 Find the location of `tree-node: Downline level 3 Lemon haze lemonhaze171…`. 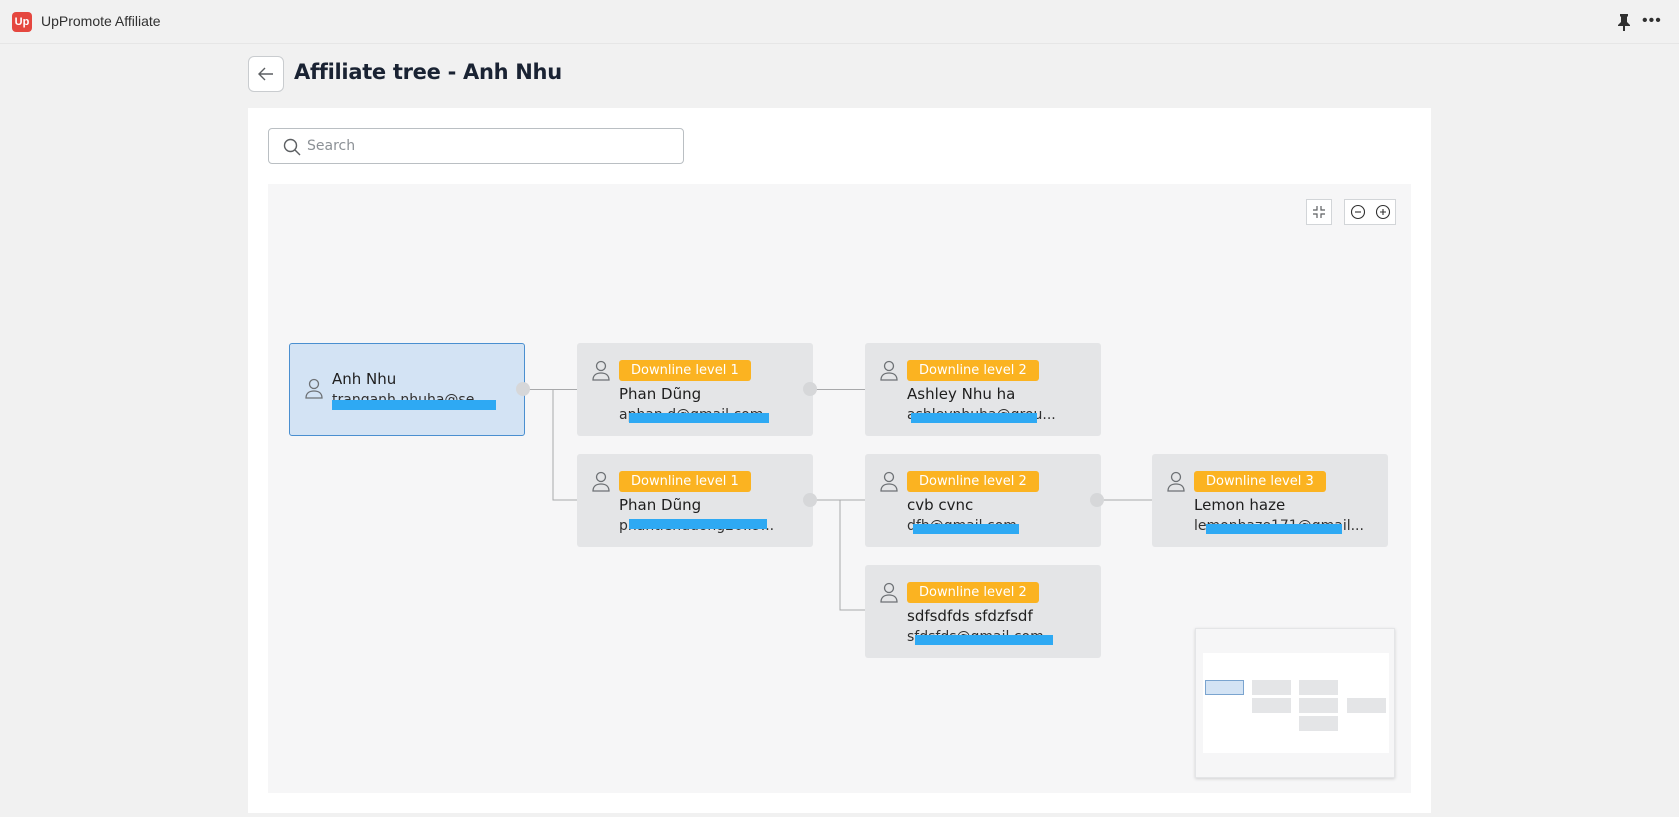

tree-node: Downline level 3 Lemon haze lemonhaze171… is located at coordinates (1270, 500).